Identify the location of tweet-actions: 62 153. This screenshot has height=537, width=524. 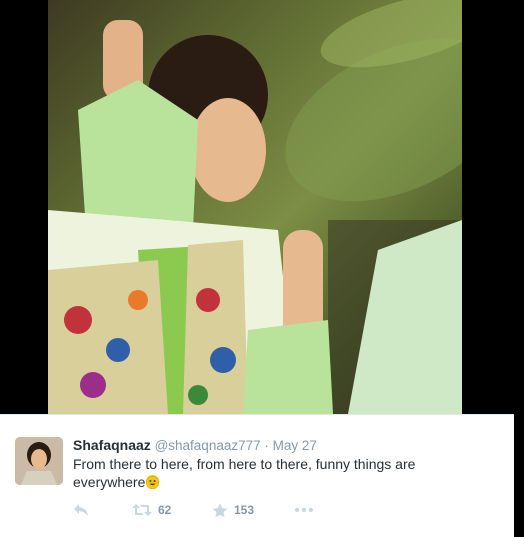
(193, 510).